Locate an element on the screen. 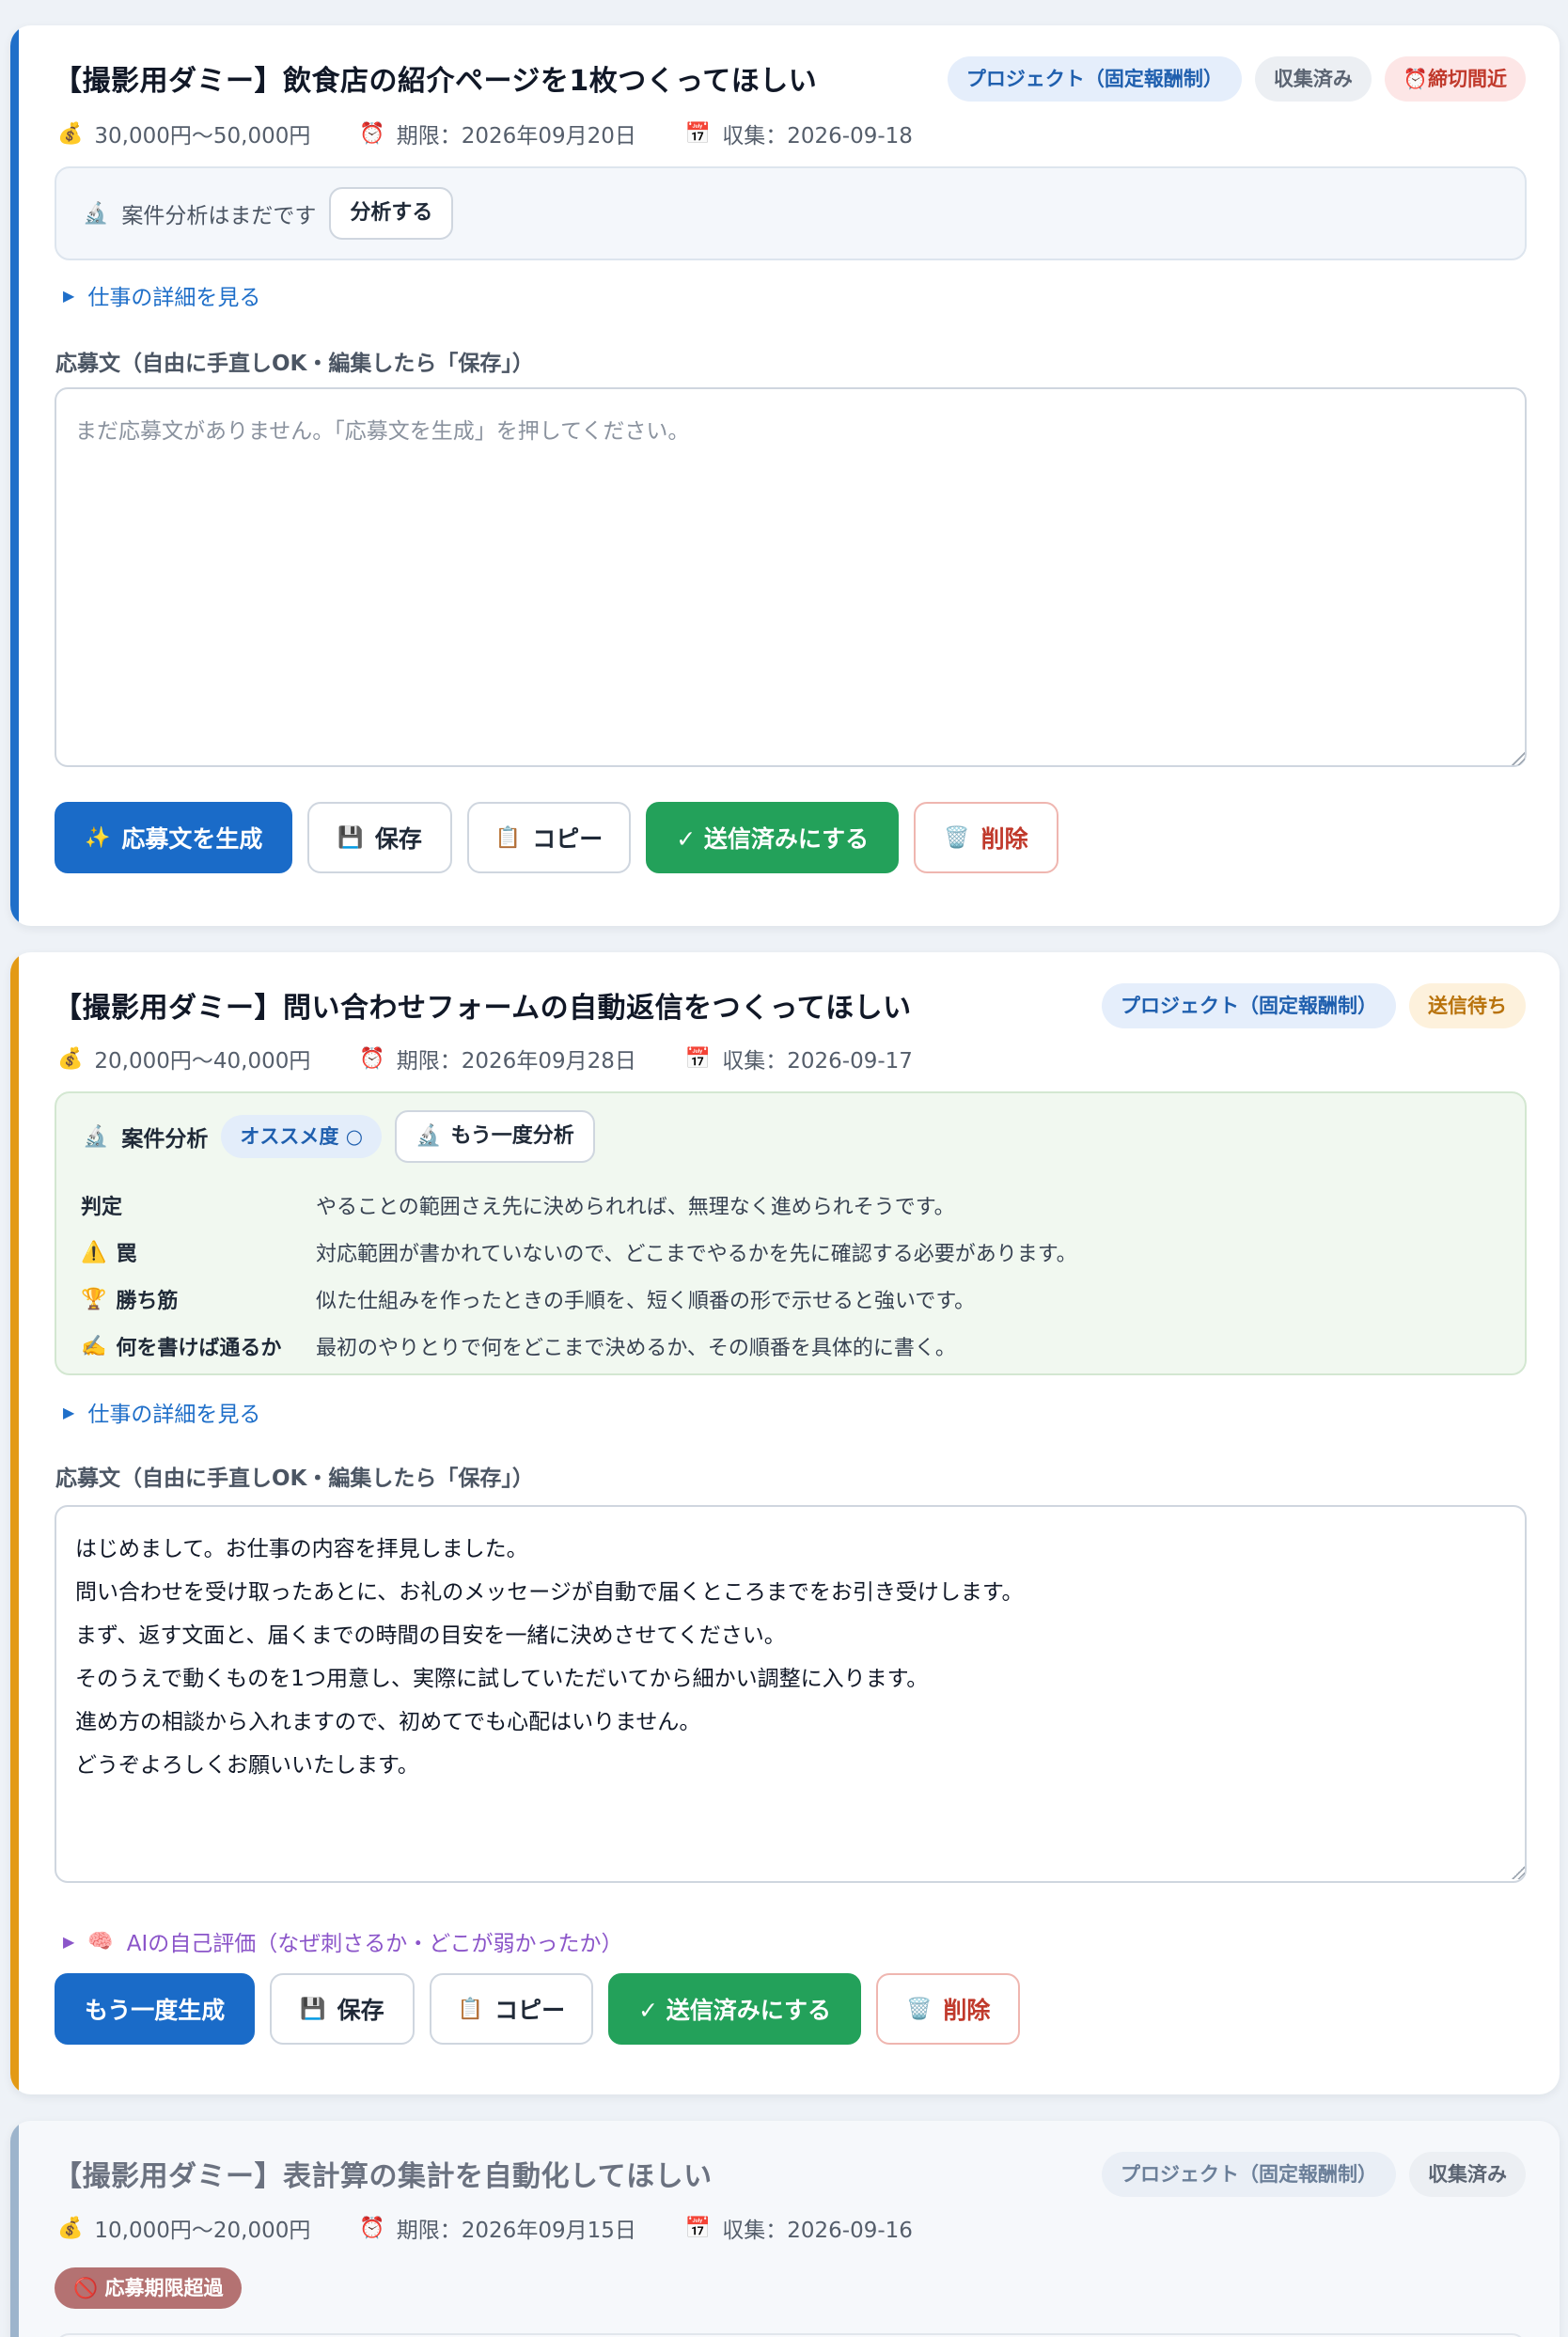  job-title: 【撮影用ダミー】表計算の集計を自動化してほしい is located at coordinates (383, 2176).